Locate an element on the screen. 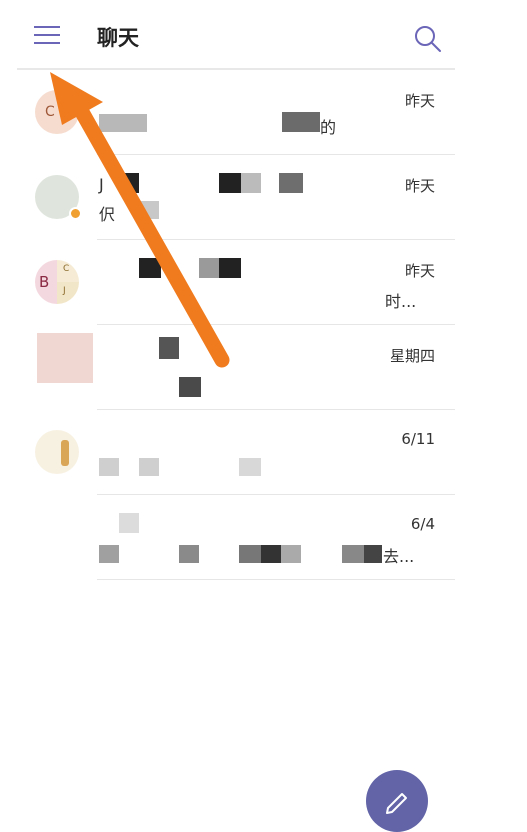 The height and width of the screenshot is (832, 527). chat-list-item: 去... 6/4 is located at coordinates (236, 537).